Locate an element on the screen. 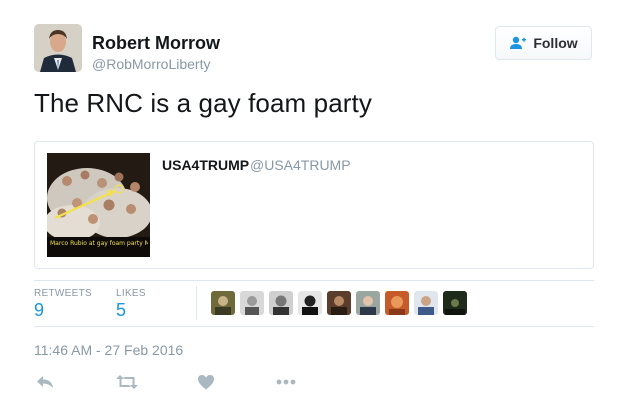 This screenshot has height=418, width=630. add-user-icon is located at coordinates (518, 42).